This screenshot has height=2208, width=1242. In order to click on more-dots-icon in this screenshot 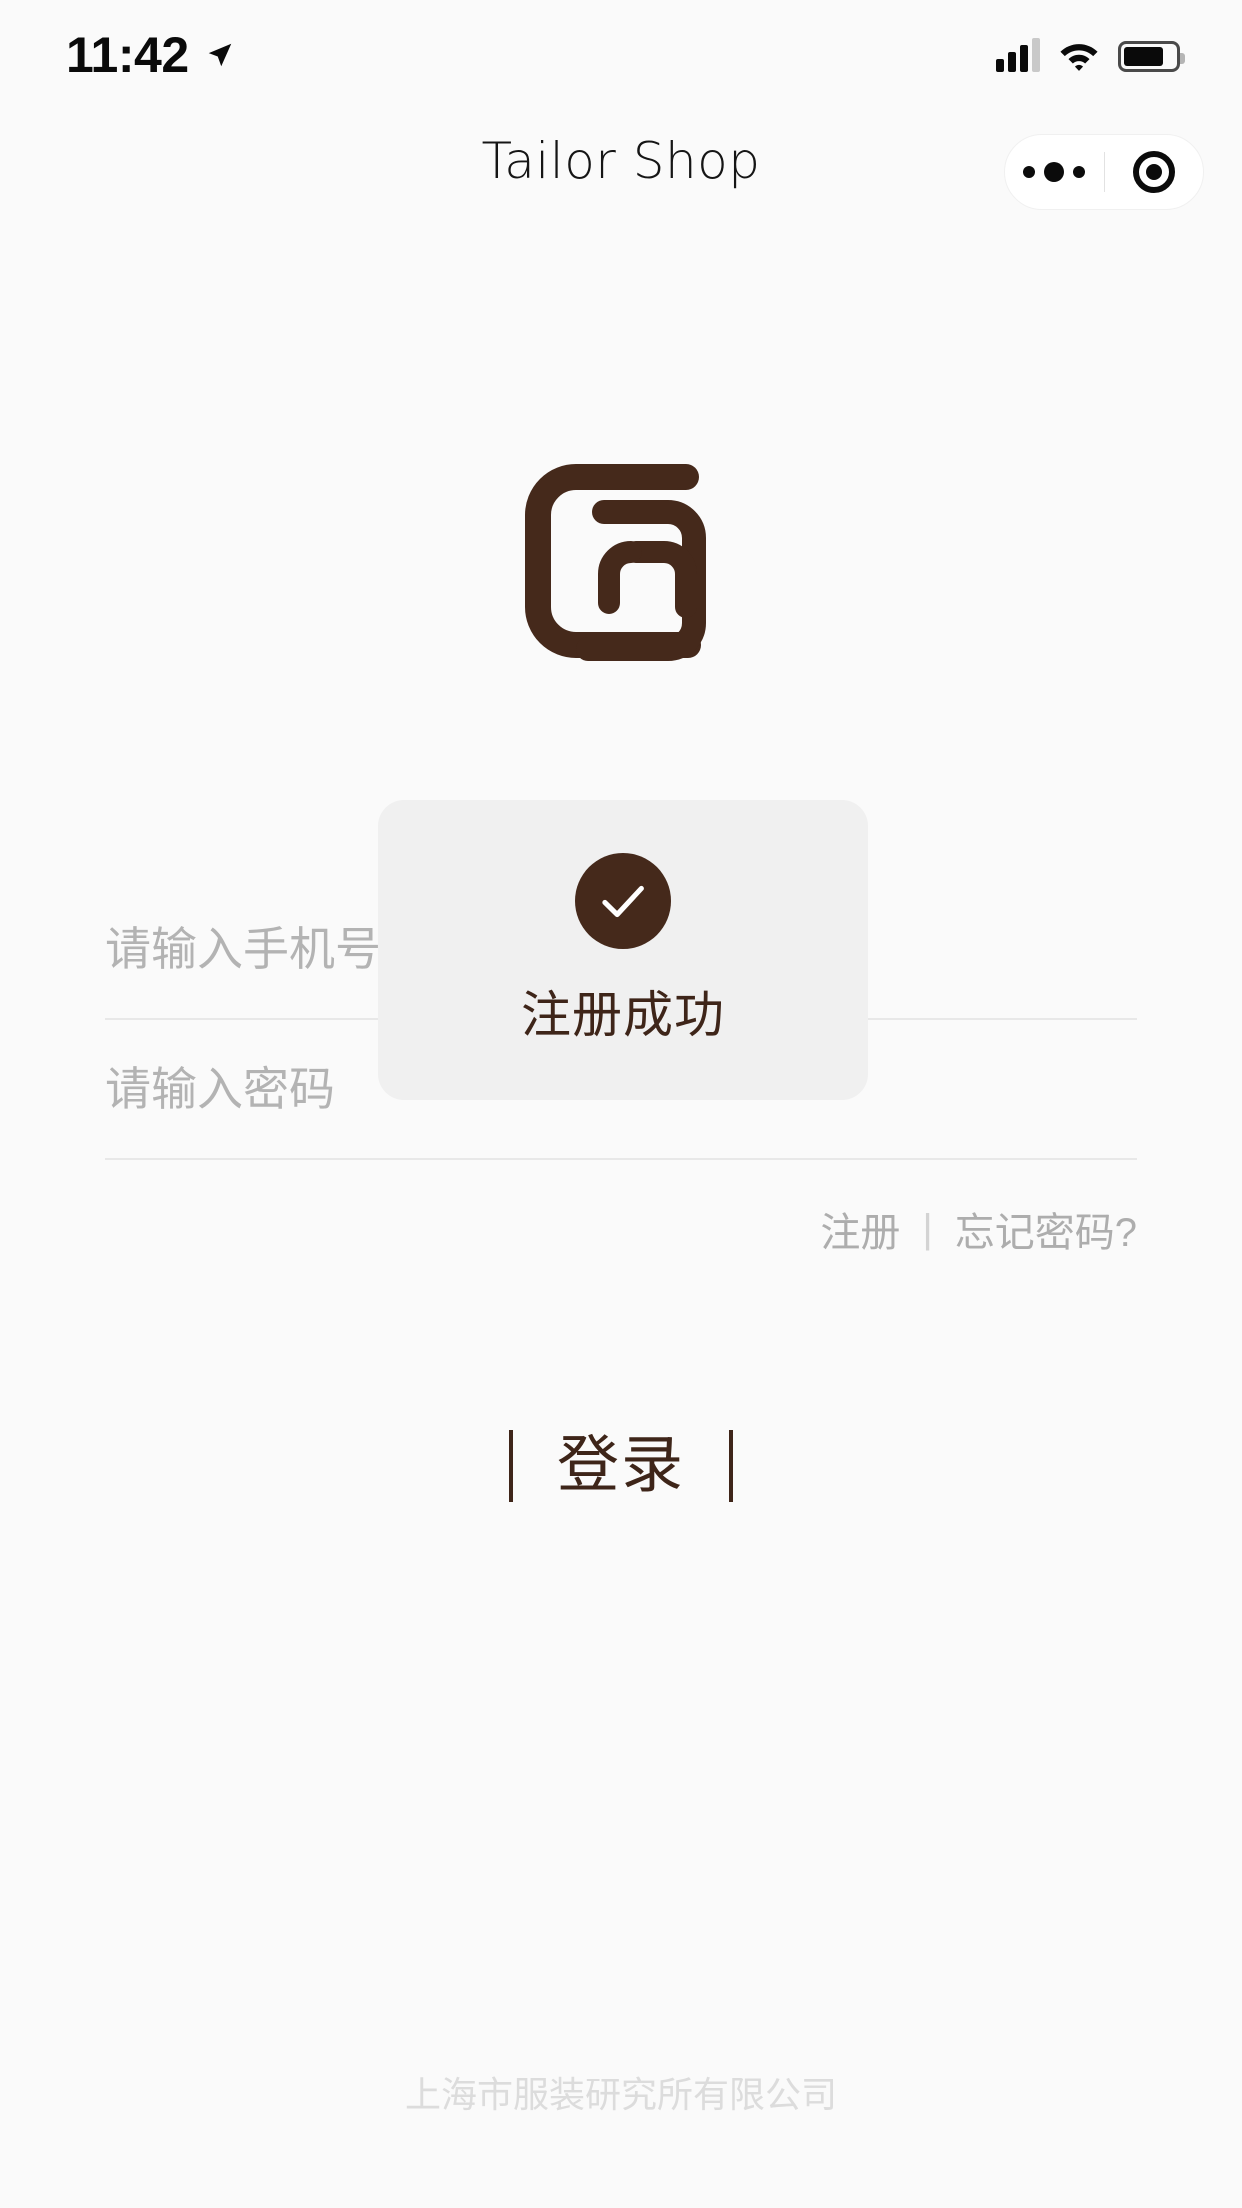, I will do `click(1054, 172)`.